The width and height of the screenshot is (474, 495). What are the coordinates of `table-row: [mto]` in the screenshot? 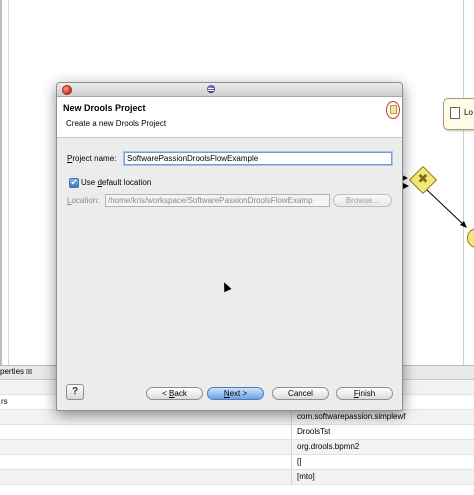 It's located at (237, 477).